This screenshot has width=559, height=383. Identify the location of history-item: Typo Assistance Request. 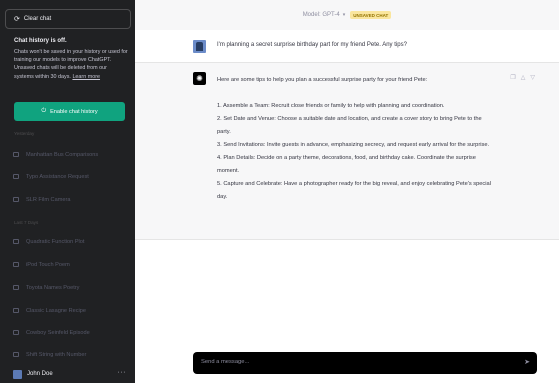
(70, 176).